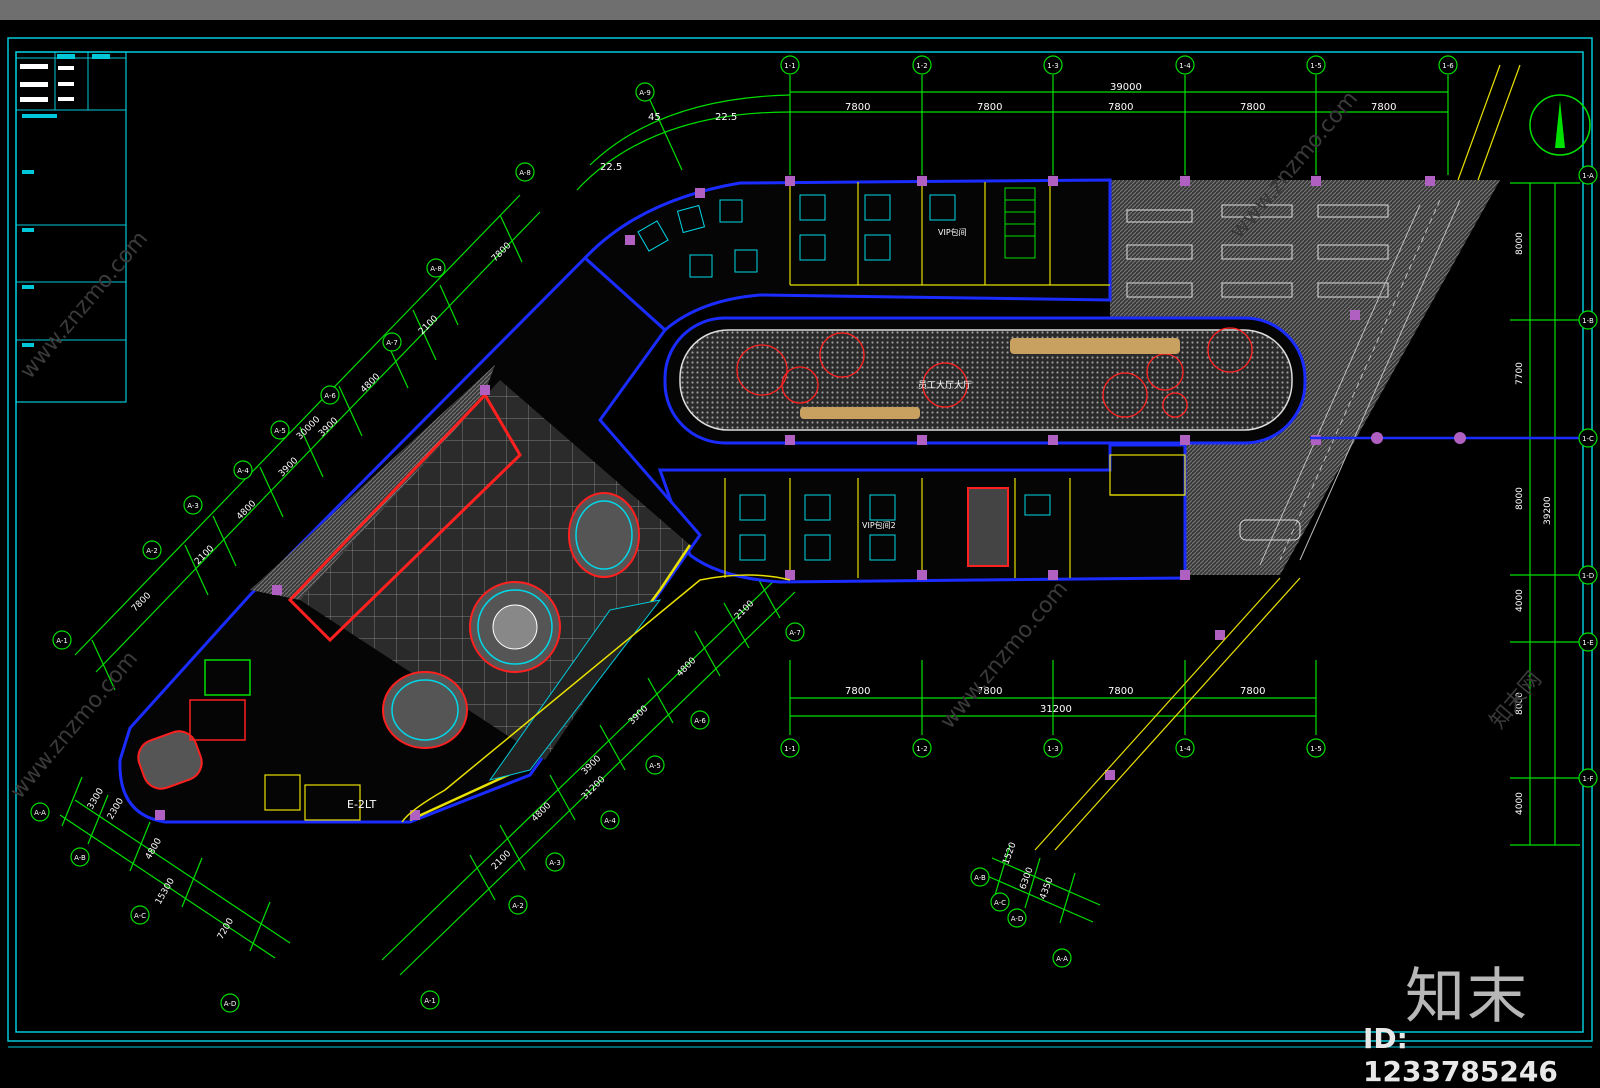 This screenshot has width=1600, height=1088. Describe the element at coordinates (922, 65) in the screenshot. I see `axis-bubble-top: 1-2` at that location.